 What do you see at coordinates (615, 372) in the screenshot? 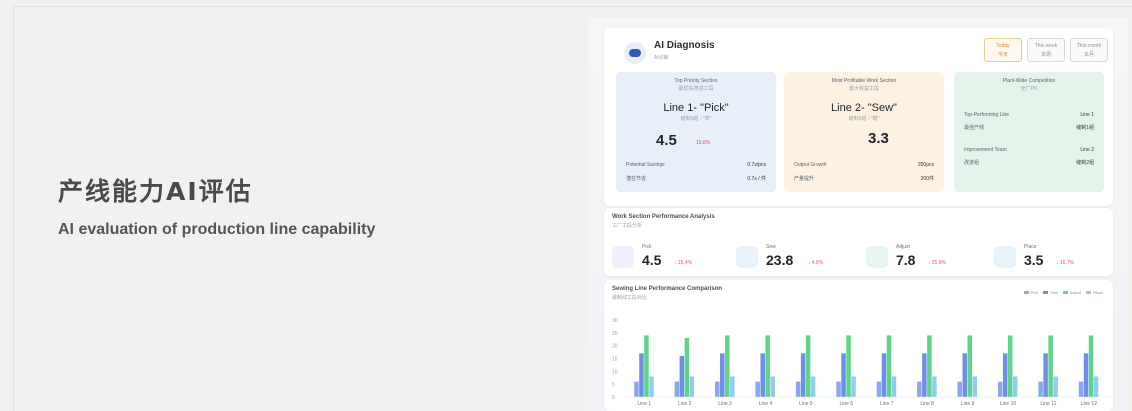
I see `y-tick-label: 10` at bounding box center [615, 372].